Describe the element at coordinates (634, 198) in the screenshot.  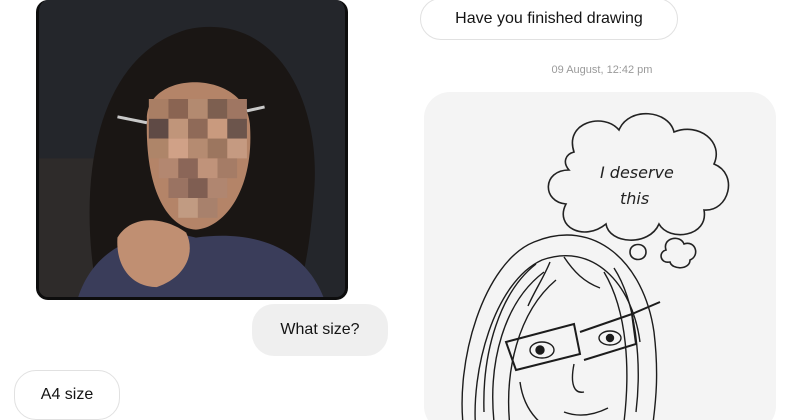
I see `thought-text-line2: this` at that location.